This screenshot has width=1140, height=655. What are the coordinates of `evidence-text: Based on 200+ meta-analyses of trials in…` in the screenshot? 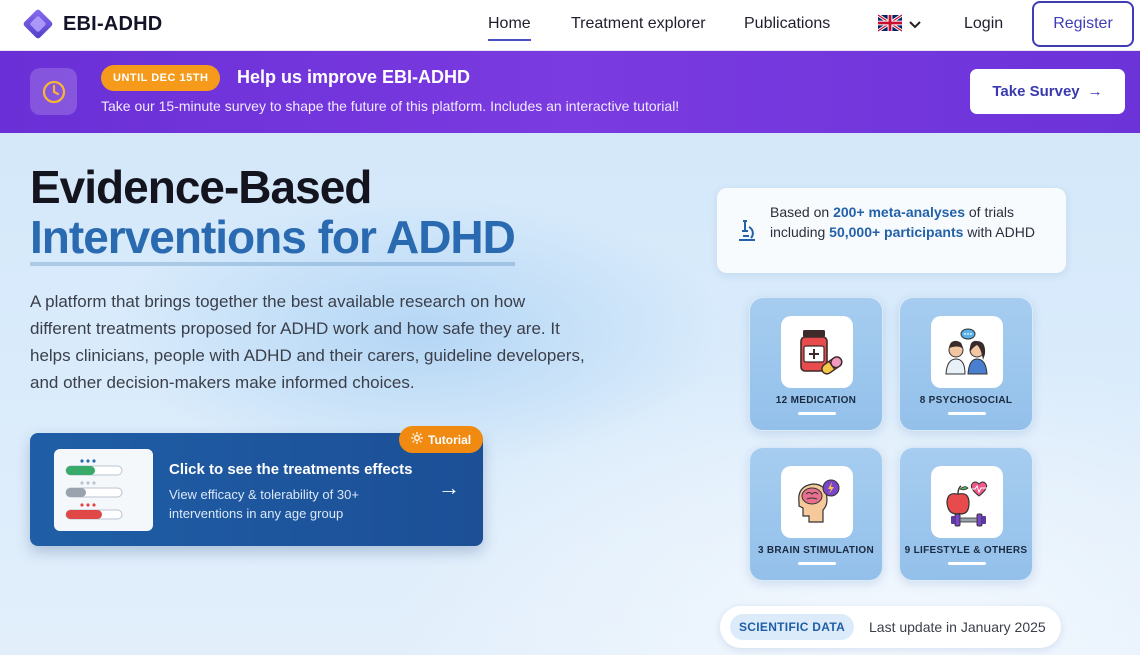 It's located at (910, 222).